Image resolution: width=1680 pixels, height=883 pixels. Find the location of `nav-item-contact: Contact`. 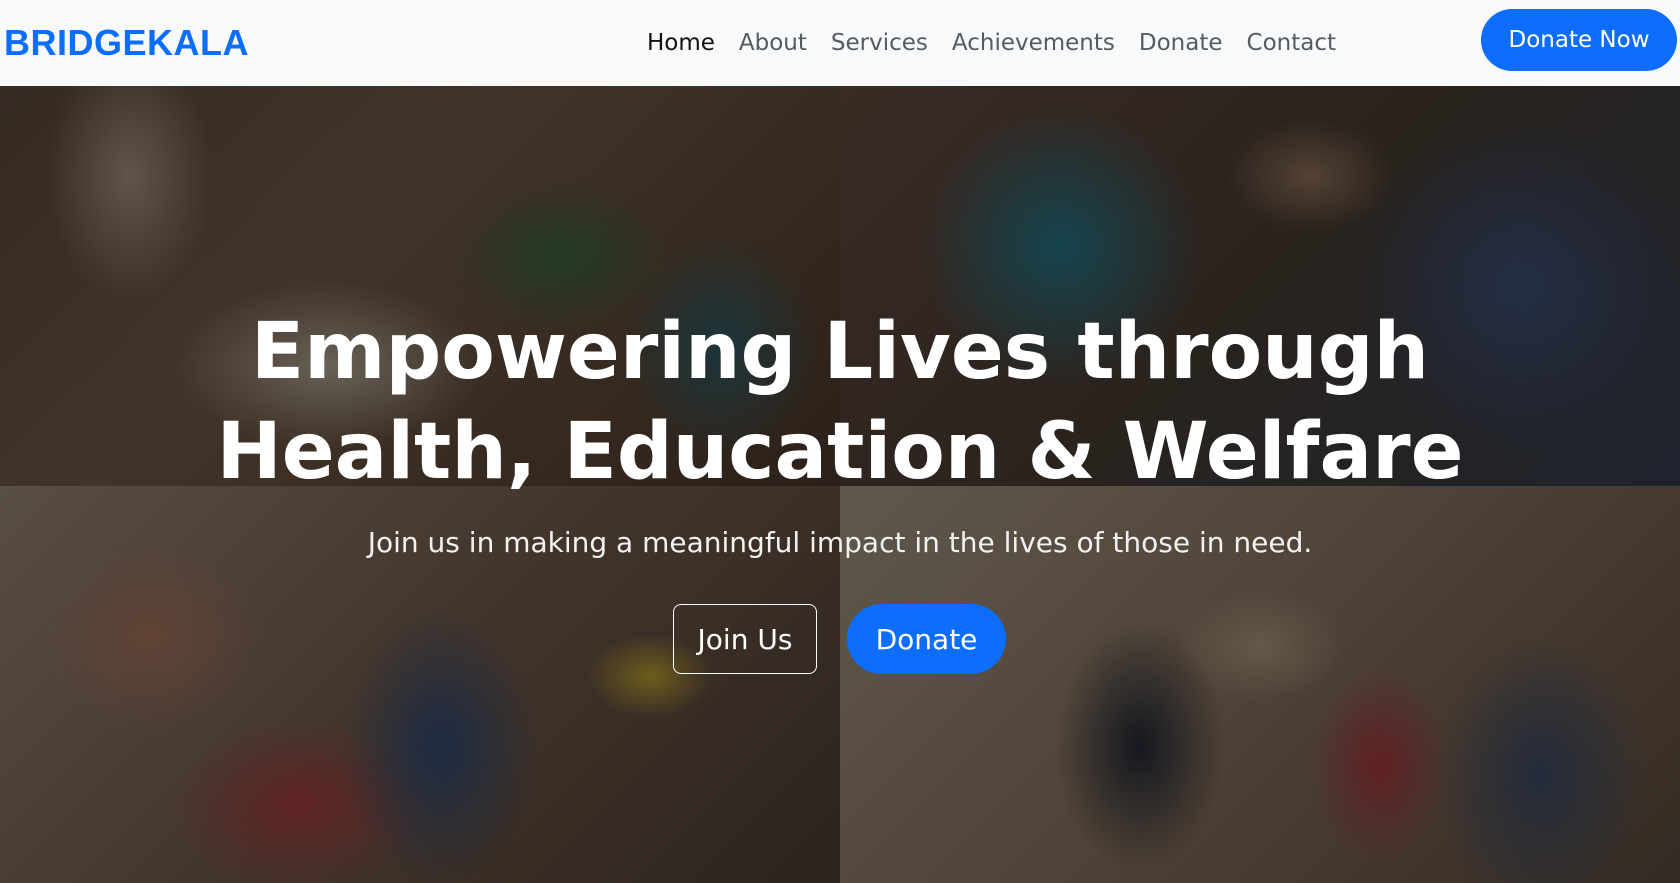

nav-item-contact: Contact is located at coordinates (1291, 43).